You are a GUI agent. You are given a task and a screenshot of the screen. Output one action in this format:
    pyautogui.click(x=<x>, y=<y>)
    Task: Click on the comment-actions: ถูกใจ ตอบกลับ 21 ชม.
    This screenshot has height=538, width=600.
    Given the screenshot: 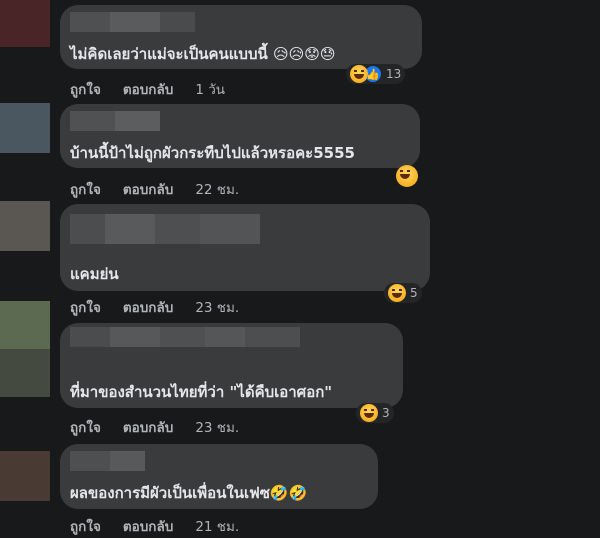 What is the action you would take?
    pyautogui.click(x=154, y=526)
    